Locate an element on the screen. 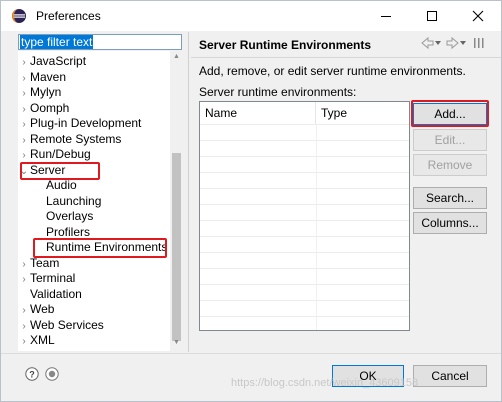 The height and width of the screenshot is (402, 502). tree-item-label: Plug-in Development is located at coordinates (86, 123).